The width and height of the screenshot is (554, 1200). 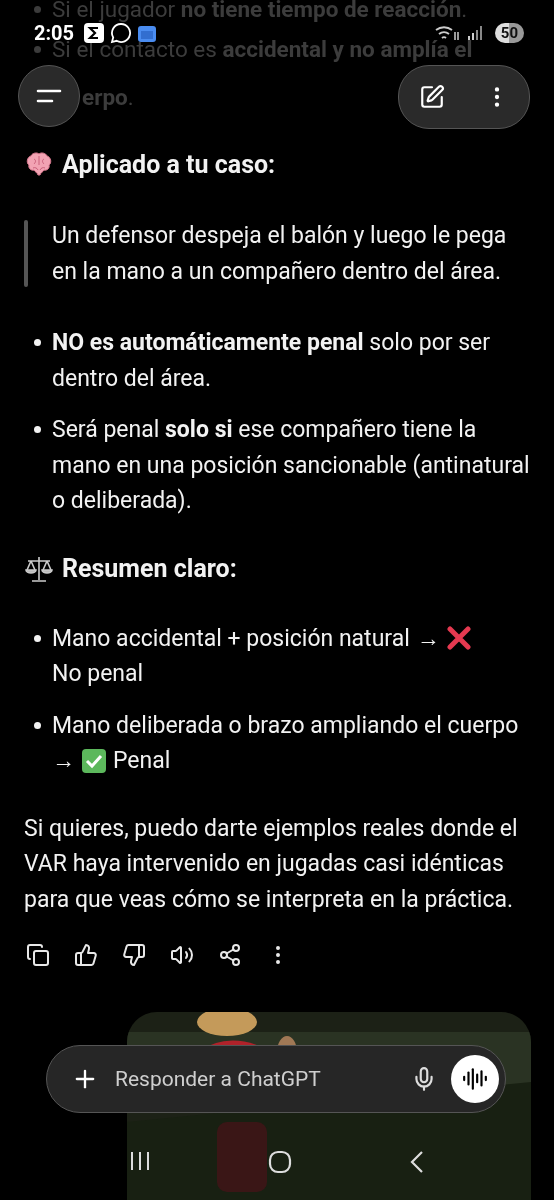 I want to click on home-icon, so click(x=280, y=1162).